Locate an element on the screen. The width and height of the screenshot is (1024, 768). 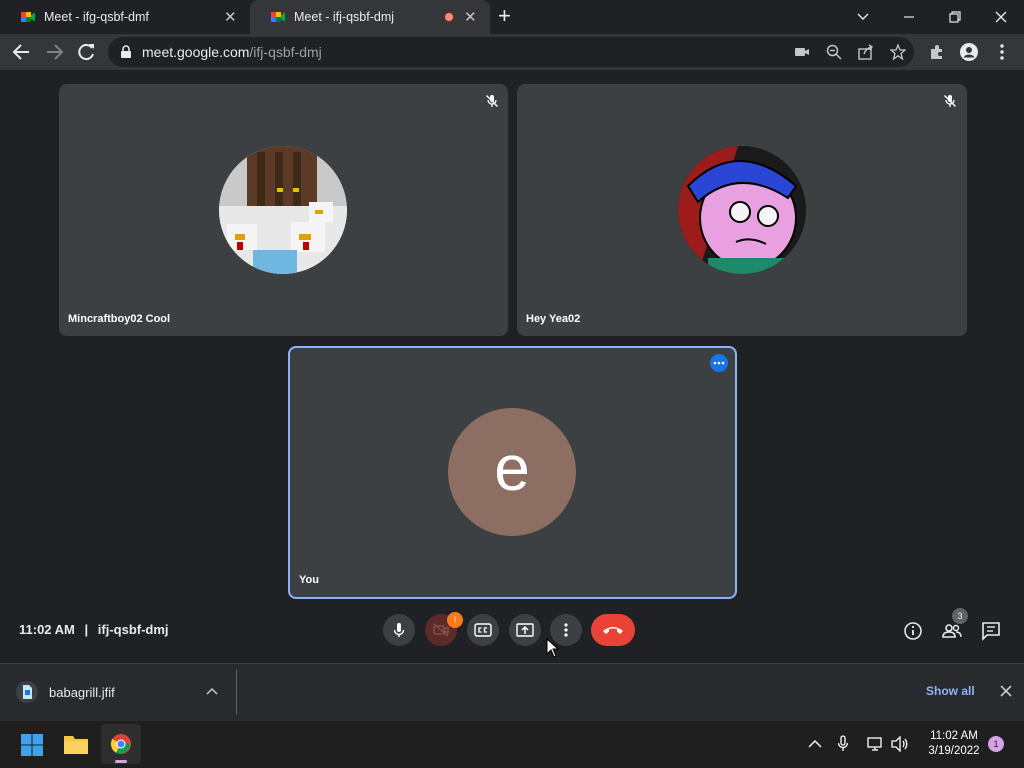
chevron-down-icon is located at coordinates (863, 16).